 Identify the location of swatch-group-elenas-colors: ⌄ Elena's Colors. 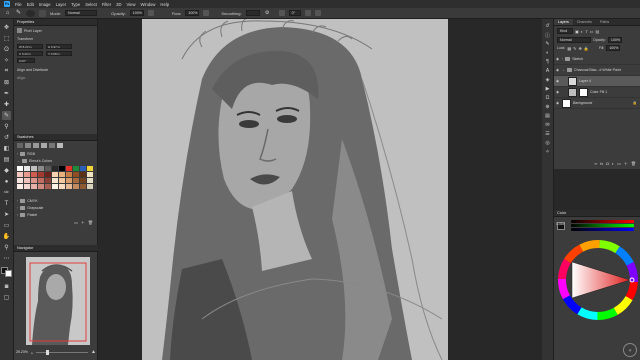
(55, 160).